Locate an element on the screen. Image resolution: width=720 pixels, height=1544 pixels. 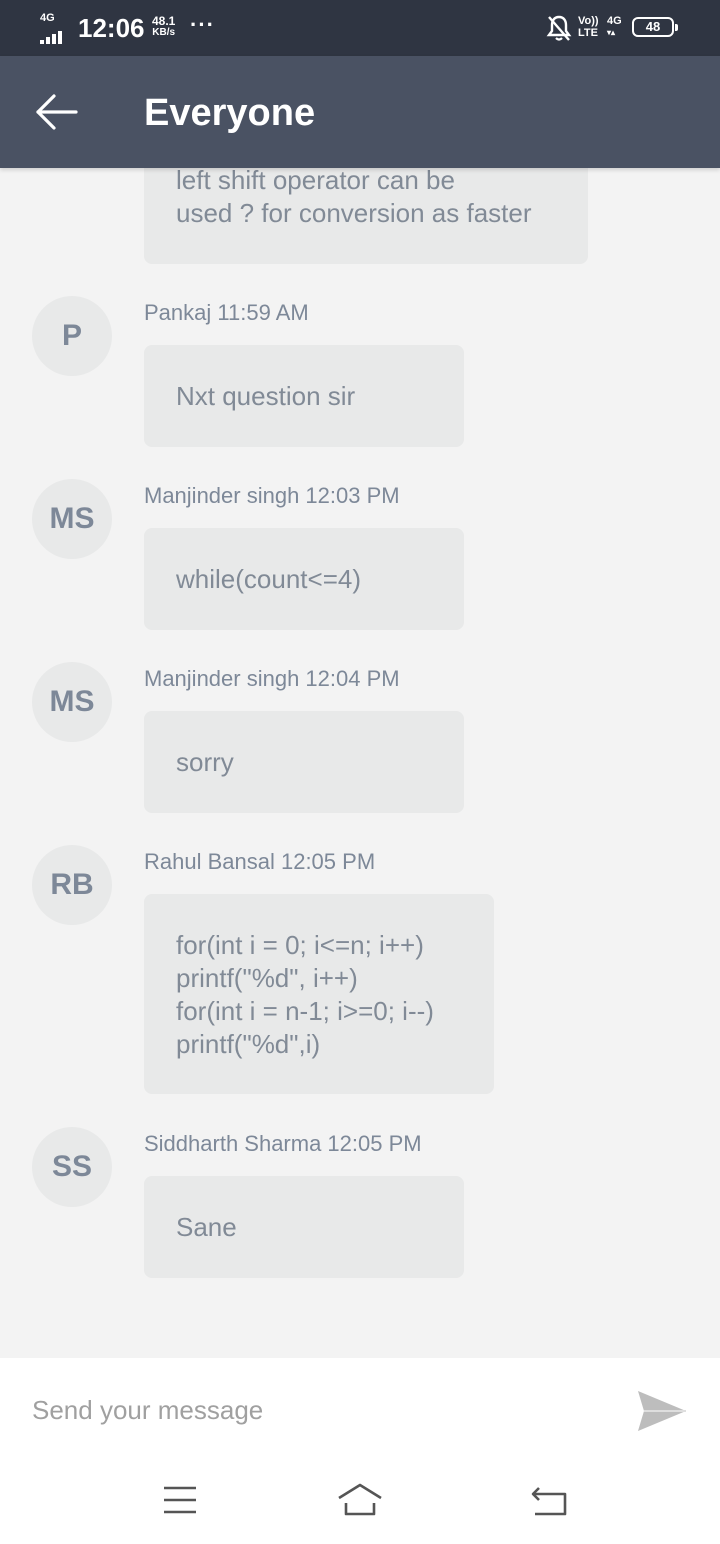
message-bubble: while(count<=4) is located at coordinates (304, 579).